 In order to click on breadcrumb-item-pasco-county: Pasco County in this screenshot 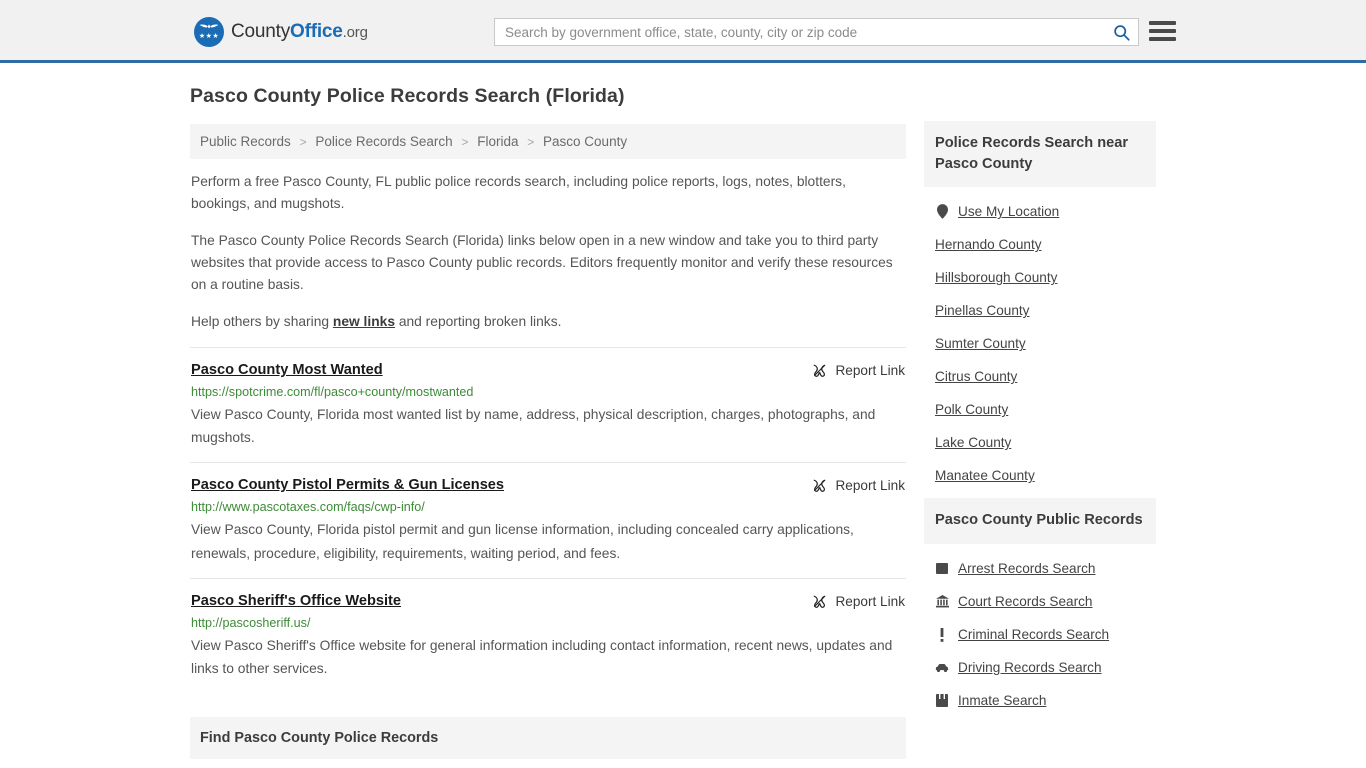, I will do `click(585, 141)`.